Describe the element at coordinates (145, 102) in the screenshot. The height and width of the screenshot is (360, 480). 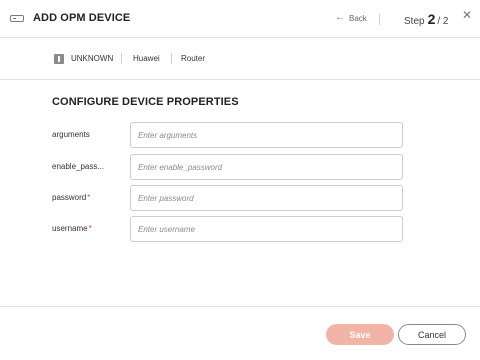
I see `section-title: CONFIGURE DEVICE PROPERTIES` at that location.